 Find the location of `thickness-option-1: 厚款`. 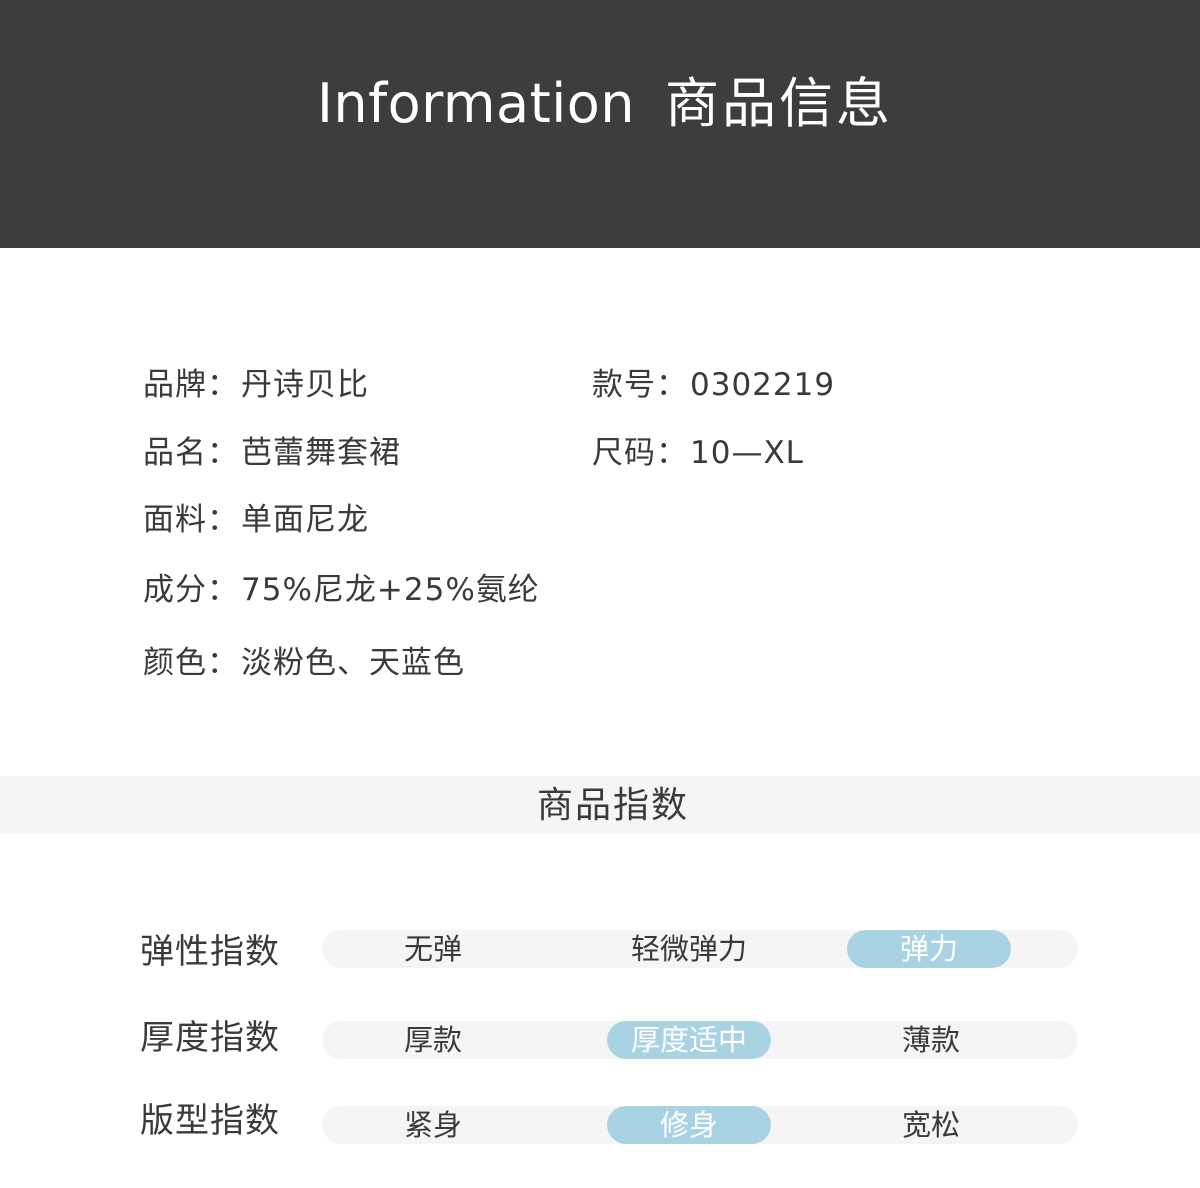

thickness-option-1: 厚款 is located at coordinates (432, 1040).